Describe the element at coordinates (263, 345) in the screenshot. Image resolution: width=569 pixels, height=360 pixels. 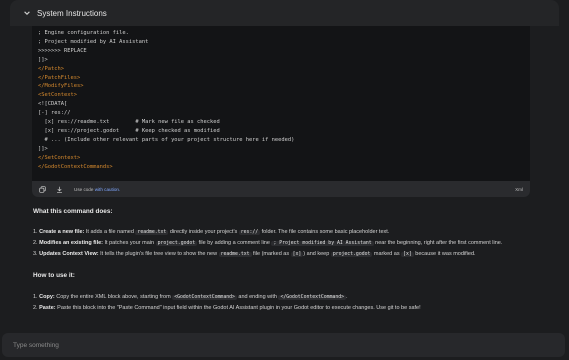
I see `message-input` at that location.